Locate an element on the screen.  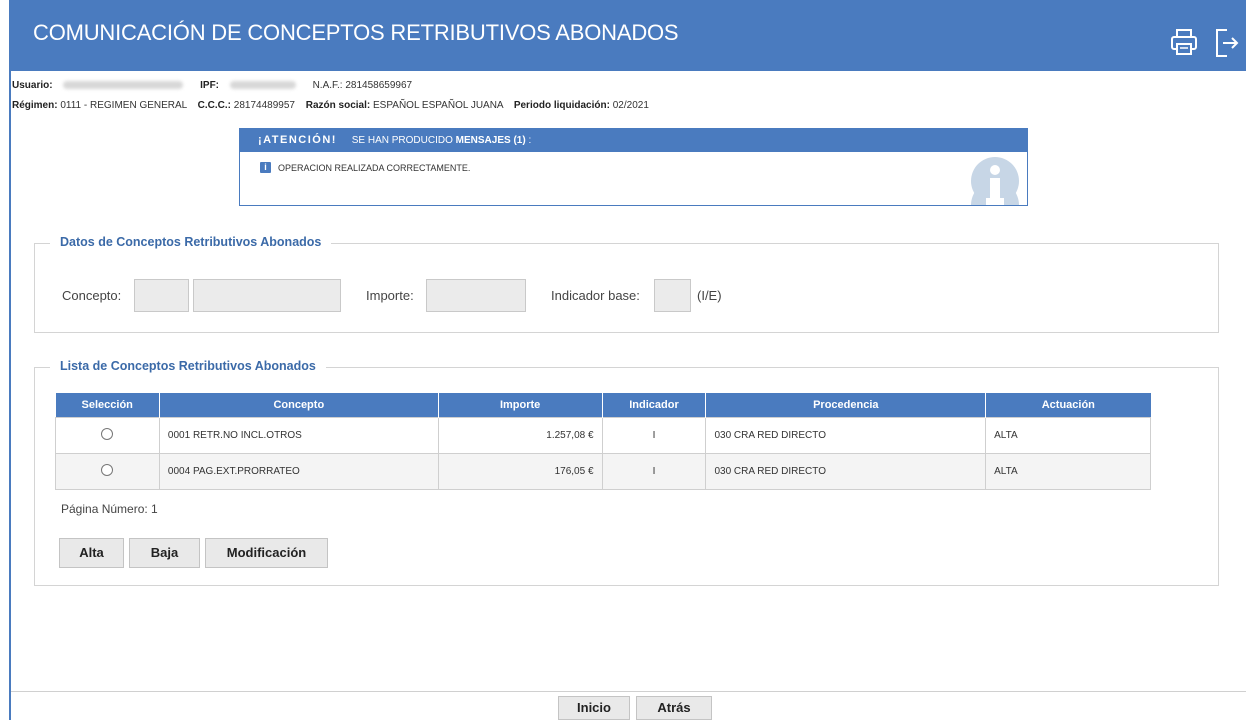
naf-value: 281458659967 is located at coordinates (379, 85).